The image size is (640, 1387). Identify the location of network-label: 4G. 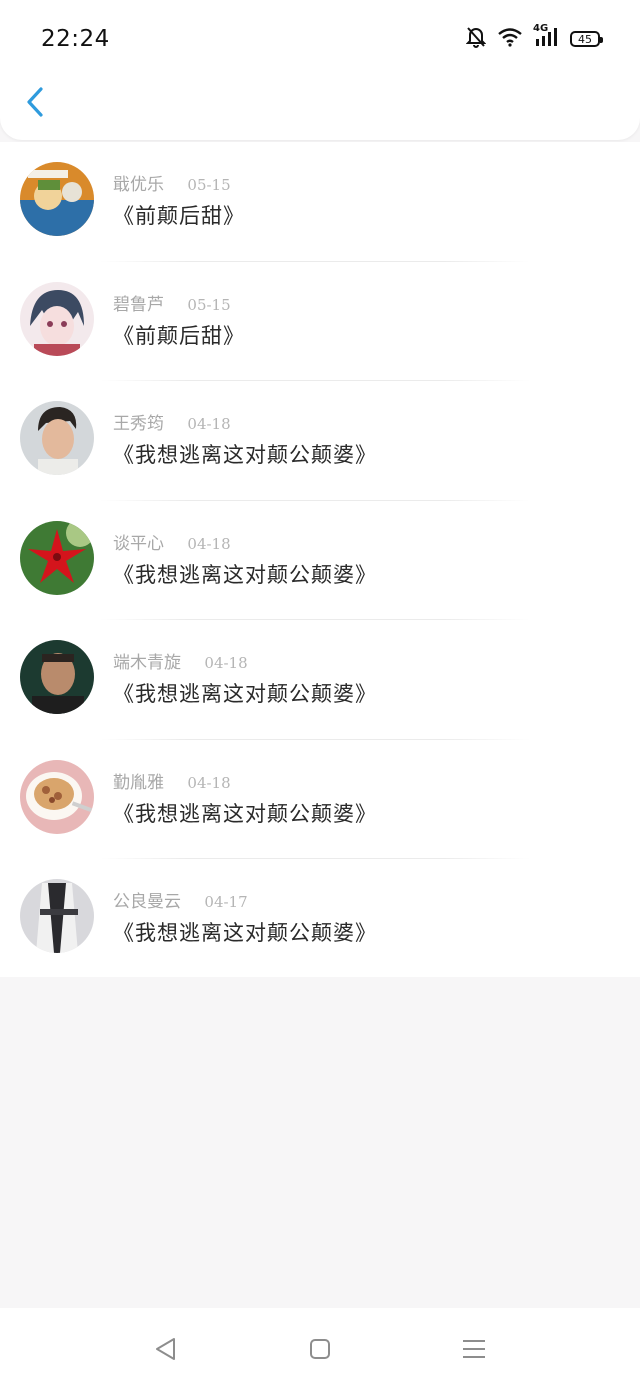
(541, 28).